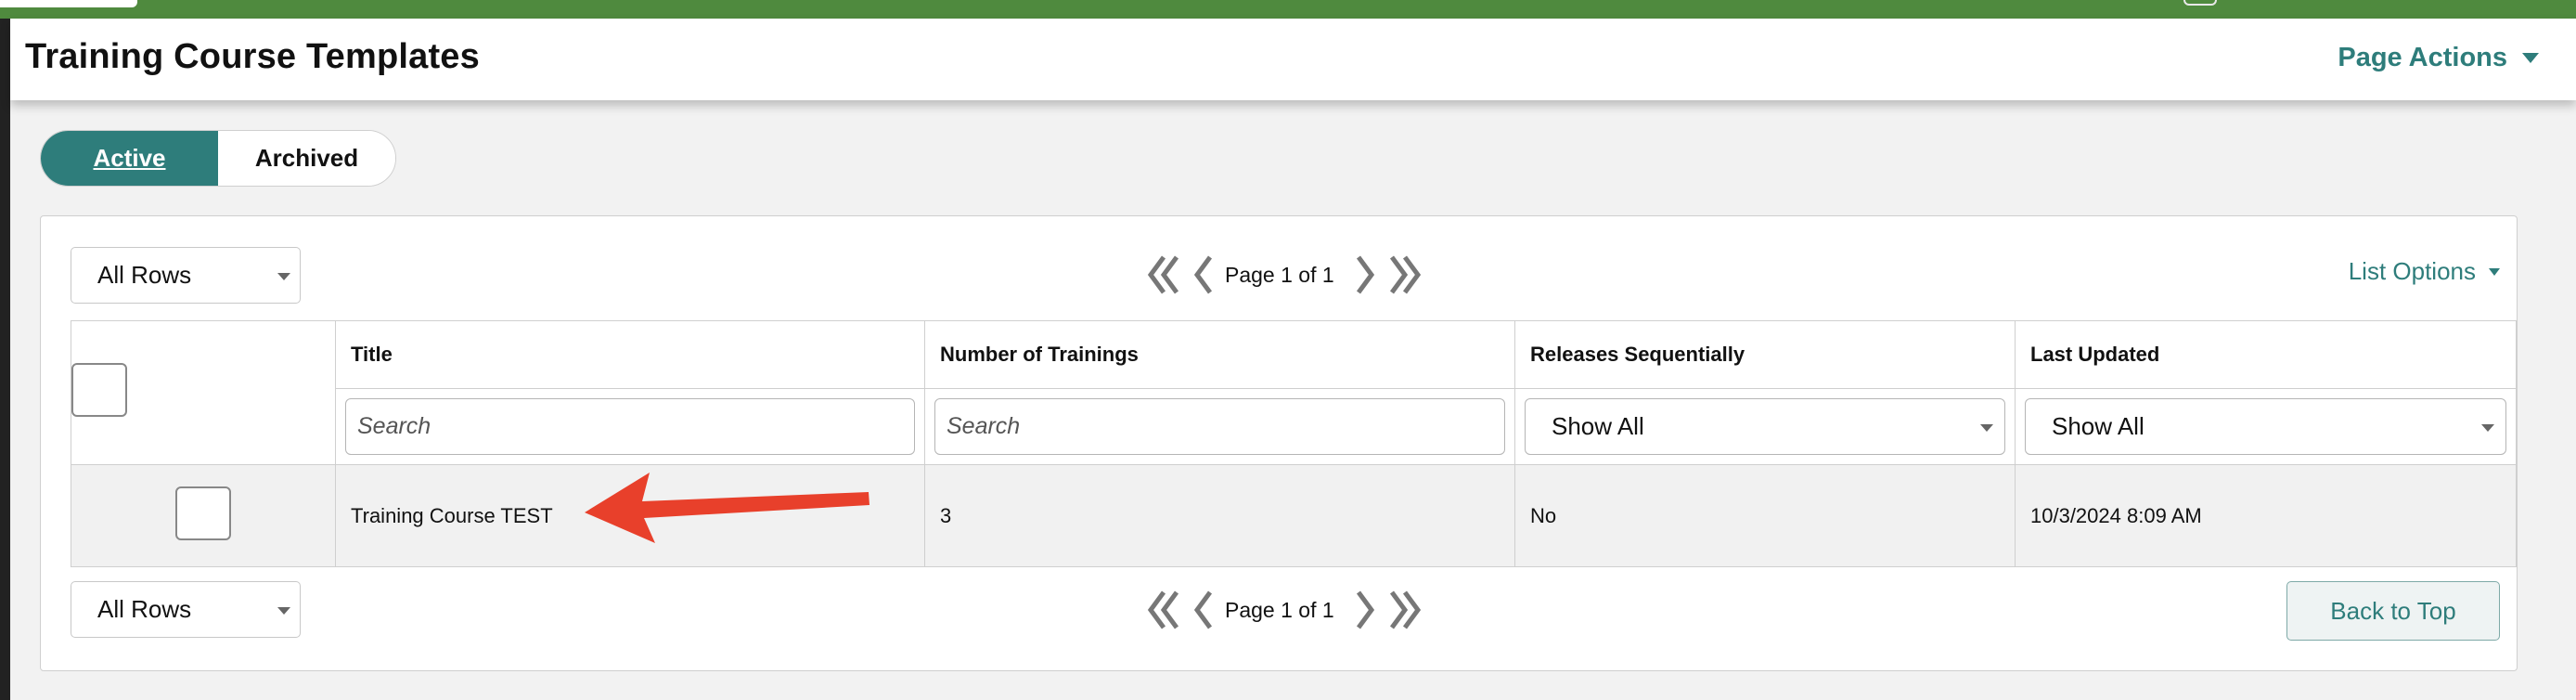 The width and height of the screenshot is (2576, 700). Describe the element at coordinates (2098, 426) in the screenshot. I see `last-updated-filter-value: Show All` at that location.